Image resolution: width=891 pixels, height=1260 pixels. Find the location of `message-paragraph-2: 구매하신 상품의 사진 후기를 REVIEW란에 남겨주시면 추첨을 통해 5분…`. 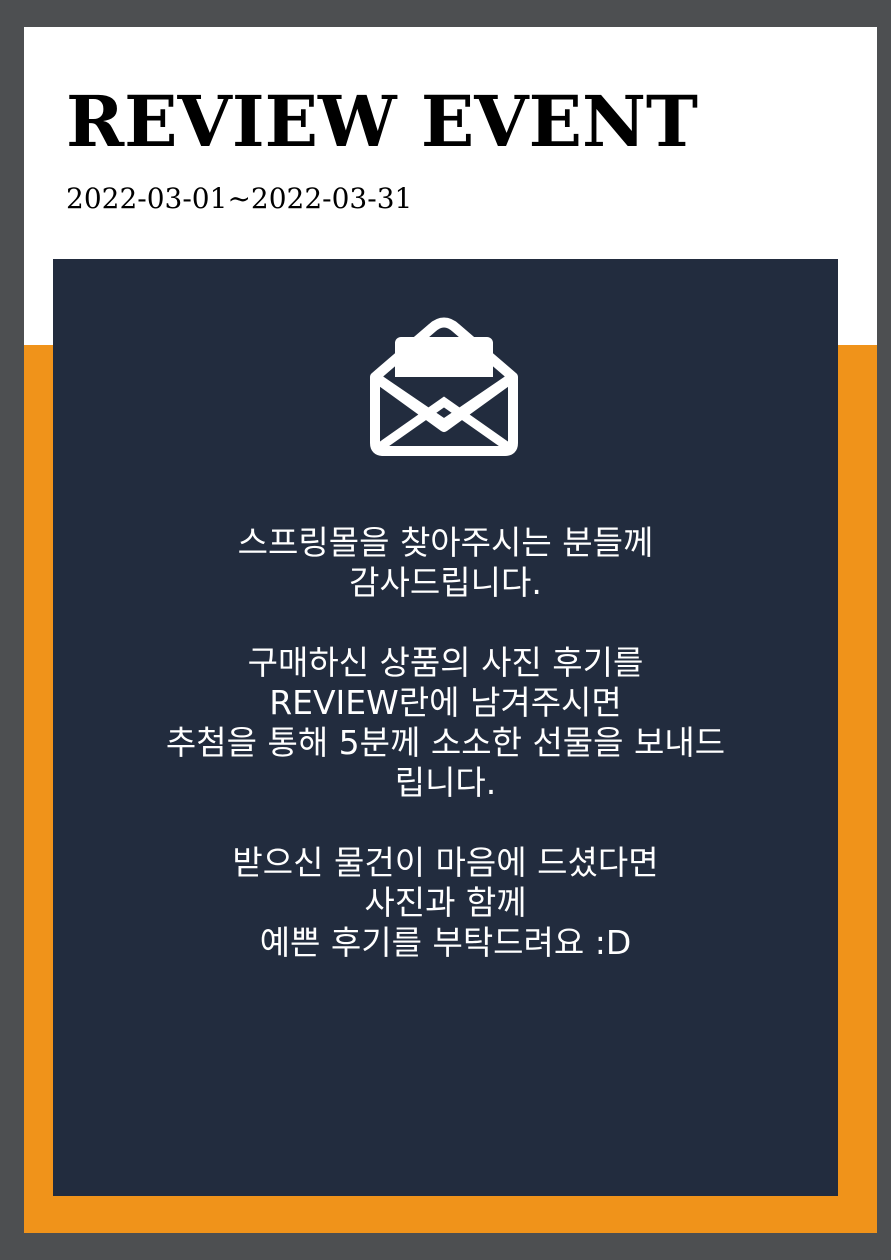

message-paragraph-2: 구매하신 상품의 사진 후기를 REVIEW란에 남겨주시면 추첨을 통해 5분… is located at coordinates (445, 723).